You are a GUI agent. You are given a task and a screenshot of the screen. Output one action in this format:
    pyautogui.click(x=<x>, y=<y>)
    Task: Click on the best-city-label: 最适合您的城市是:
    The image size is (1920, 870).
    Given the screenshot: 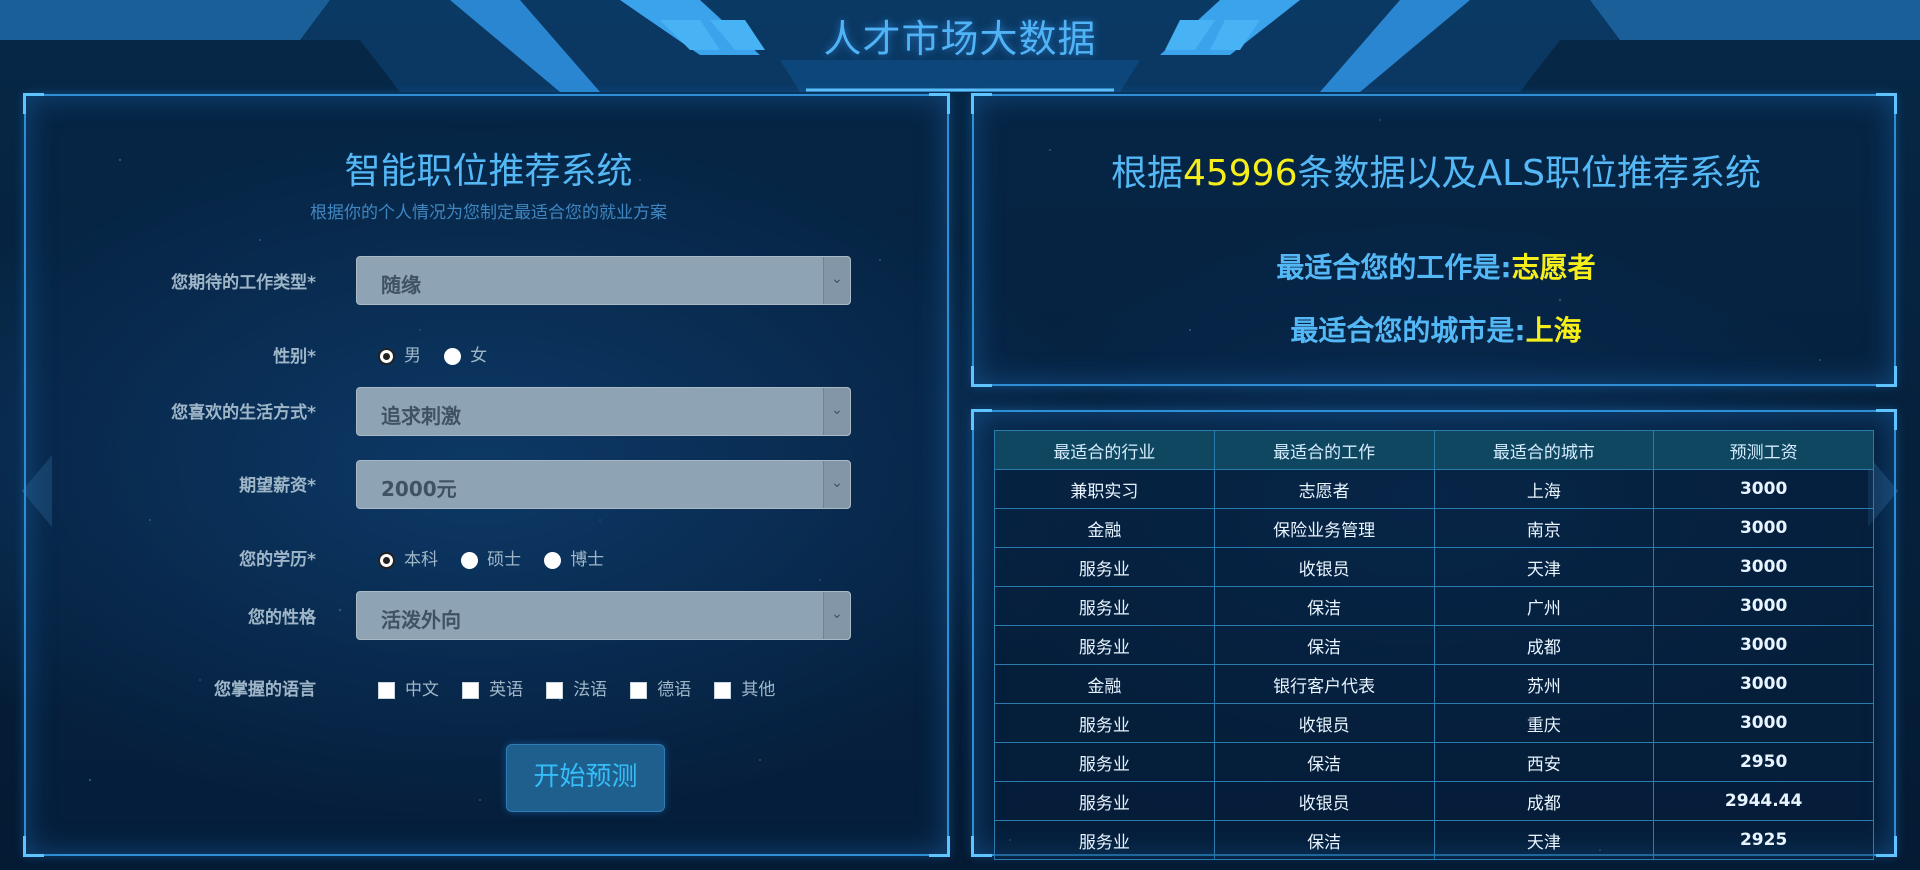 What is the action you would take?
    pyautogui.click(x=1408, y=330)
    